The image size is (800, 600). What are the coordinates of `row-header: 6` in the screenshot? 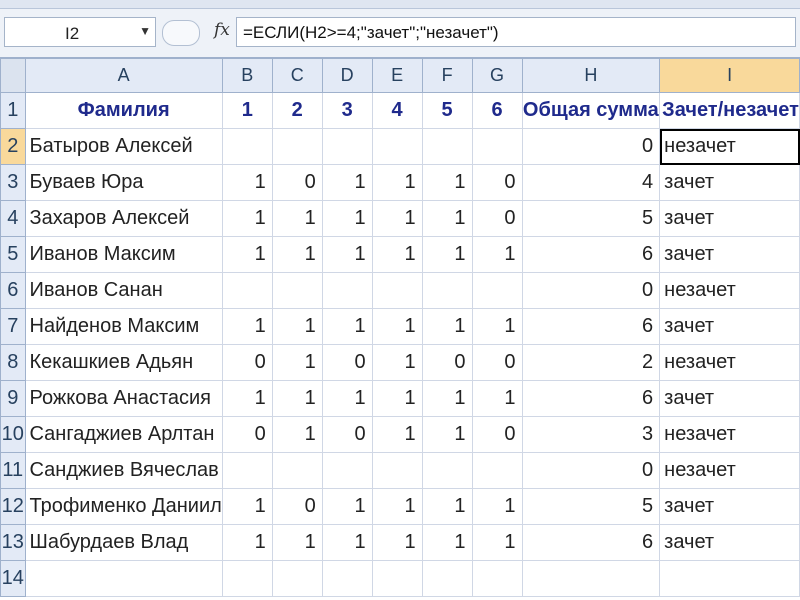 It's located at (13, 290).